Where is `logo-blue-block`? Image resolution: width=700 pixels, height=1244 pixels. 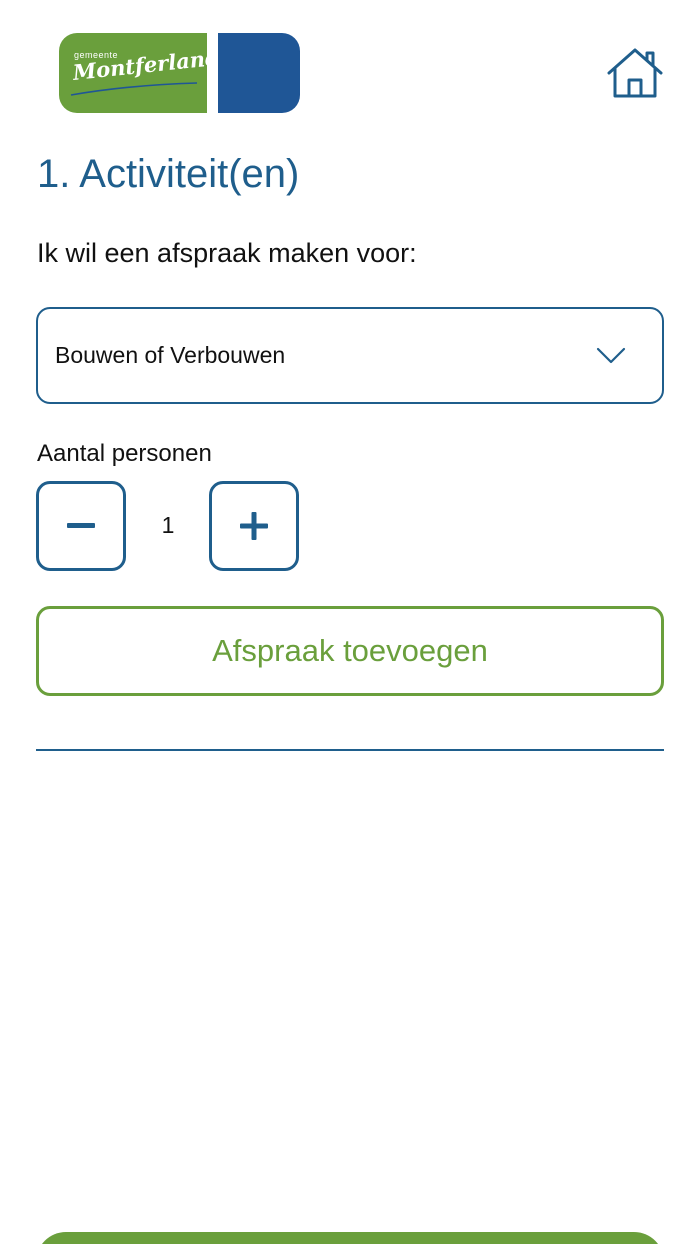
logo-blue-block is located at coordinates (259, 73).